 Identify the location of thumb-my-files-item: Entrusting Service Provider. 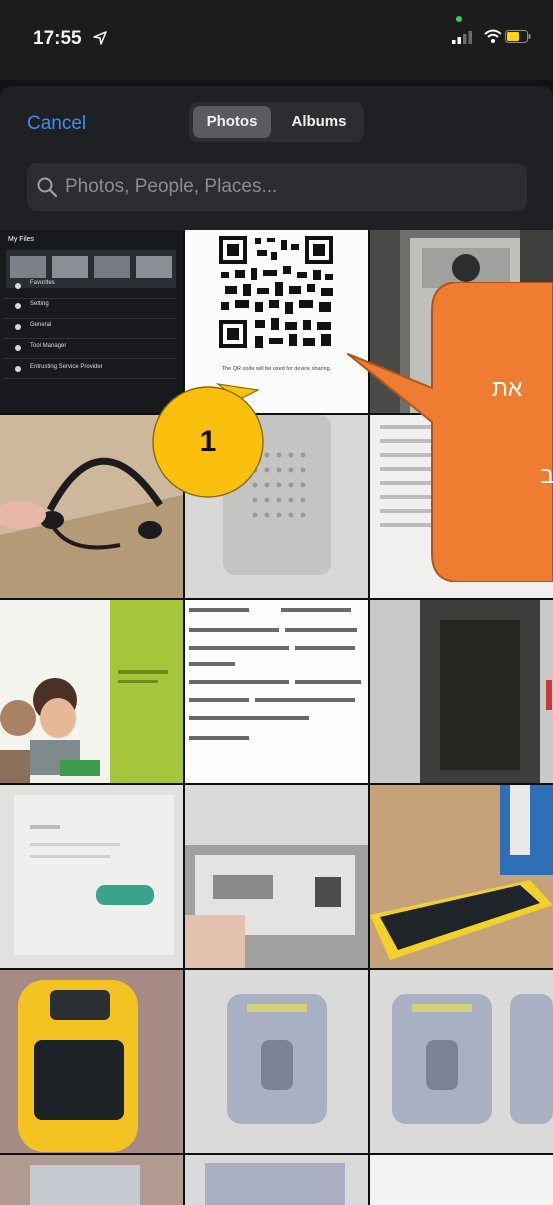
(66, 367).